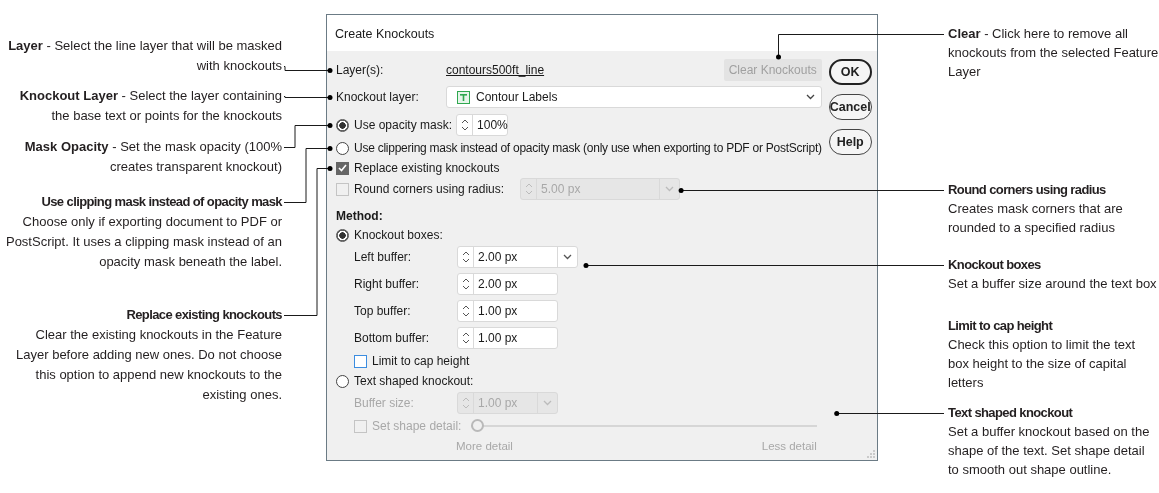  What do you see at coordinates (152, 157) in the screenshot?
I see `annotation-text: Mask Opacity - Set the mask opacity (100% creates transparent knockout)` at bounding box center [152, 157].